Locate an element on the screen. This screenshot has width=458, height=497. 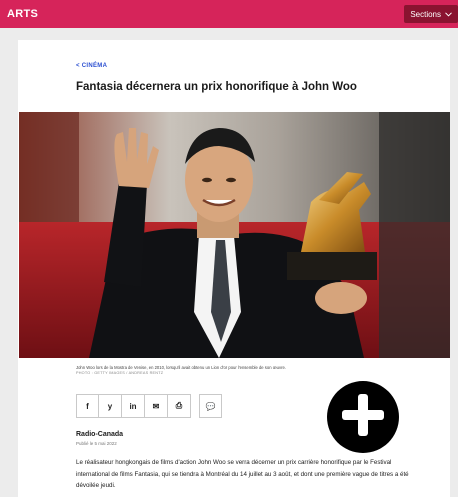
facebook-icon: f is located at coordinates (87, 406).